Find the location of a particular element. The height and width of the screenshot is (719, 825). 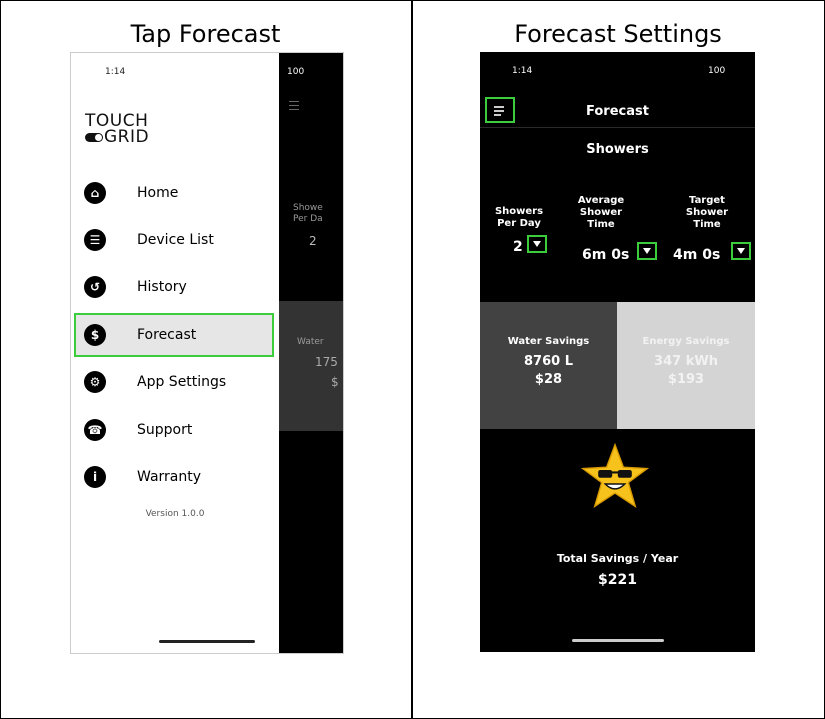

hamburger-icon is located at coordinates (294, 107).